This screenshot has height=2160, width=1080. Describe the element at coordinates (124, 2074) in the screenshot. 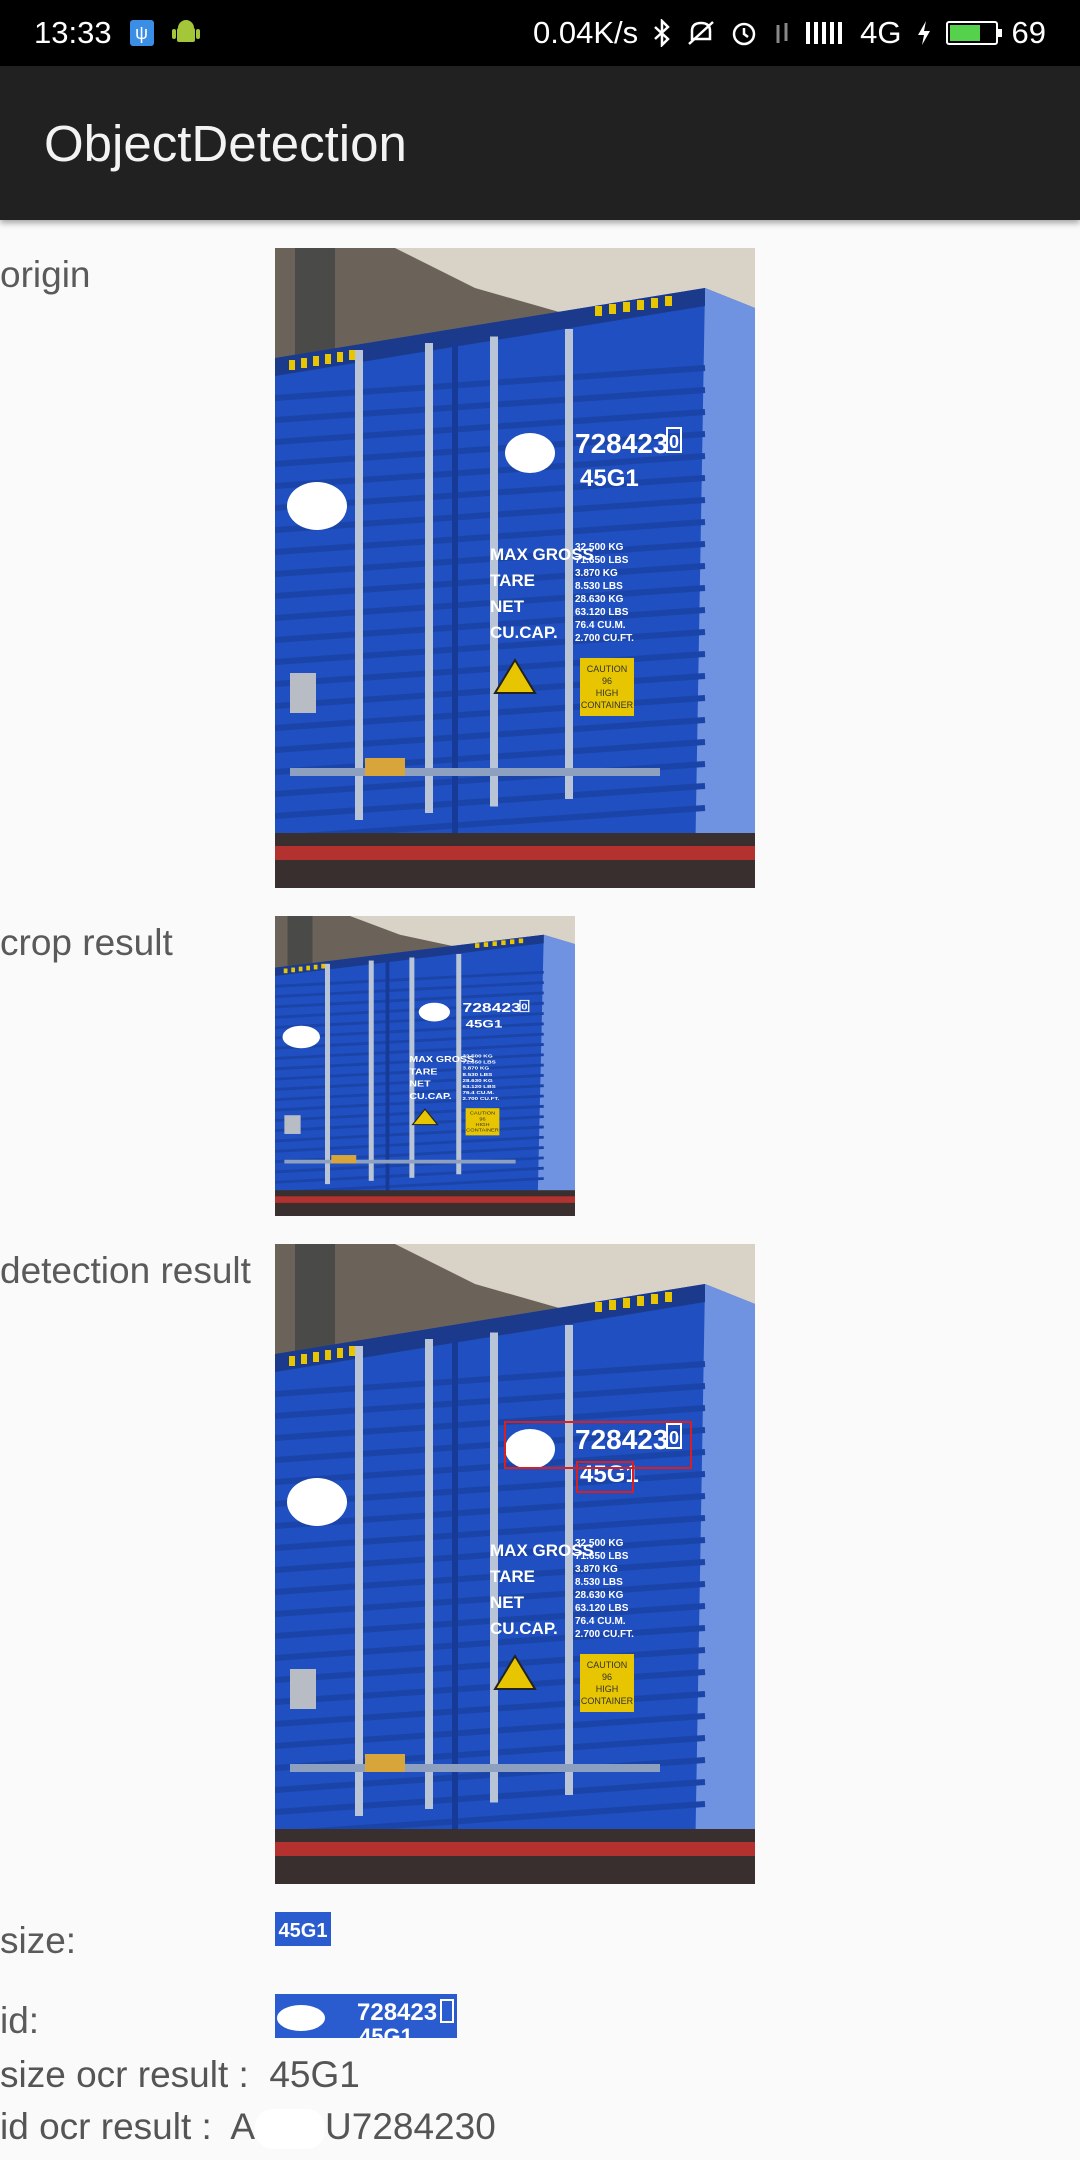

I see `size-ocr-label: size ocr result :` at that location.